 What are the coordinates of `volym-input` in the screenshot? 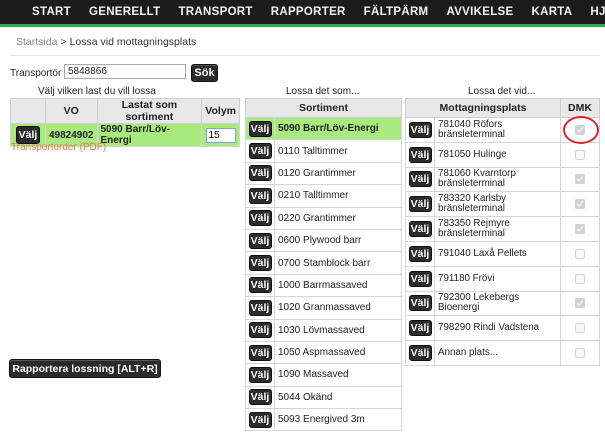 It's located at (220, 135).